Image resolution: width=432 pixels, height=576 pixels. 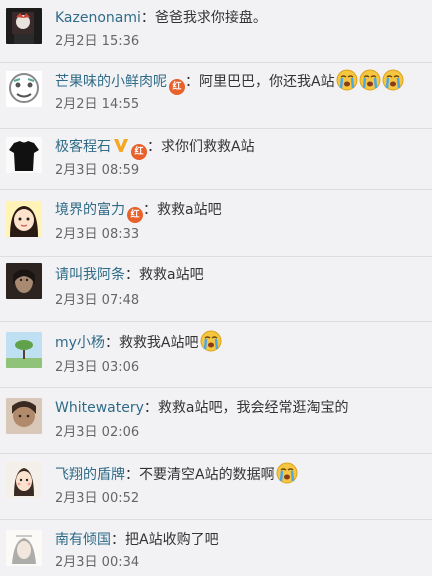 What do you see at coordinates (216, 223) in the screenshot?
I see `comment-item: 境界的富力红：救救a站吧 2月3日 08:33` at bounding box center [216, 223].